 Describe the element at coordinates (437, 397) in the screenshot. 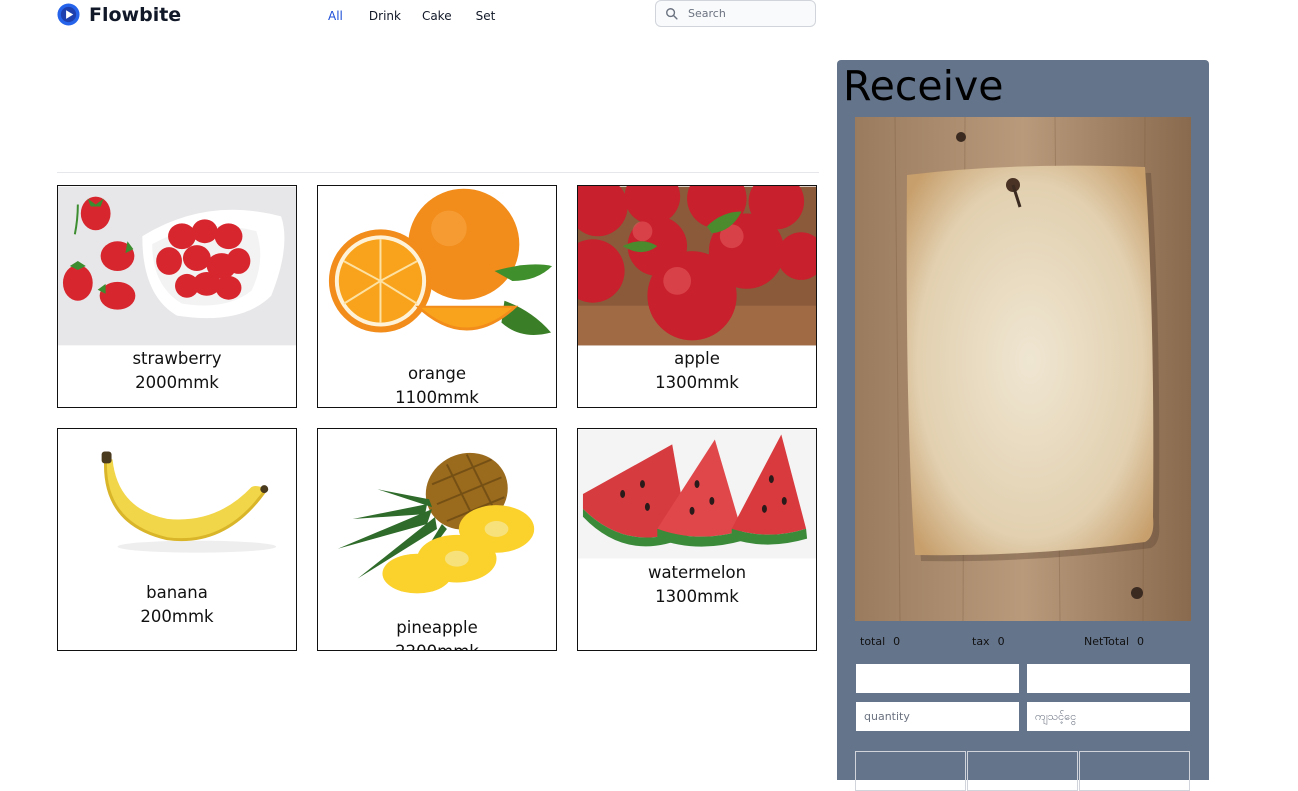

I see `product-price: 1100mmk` at that location.